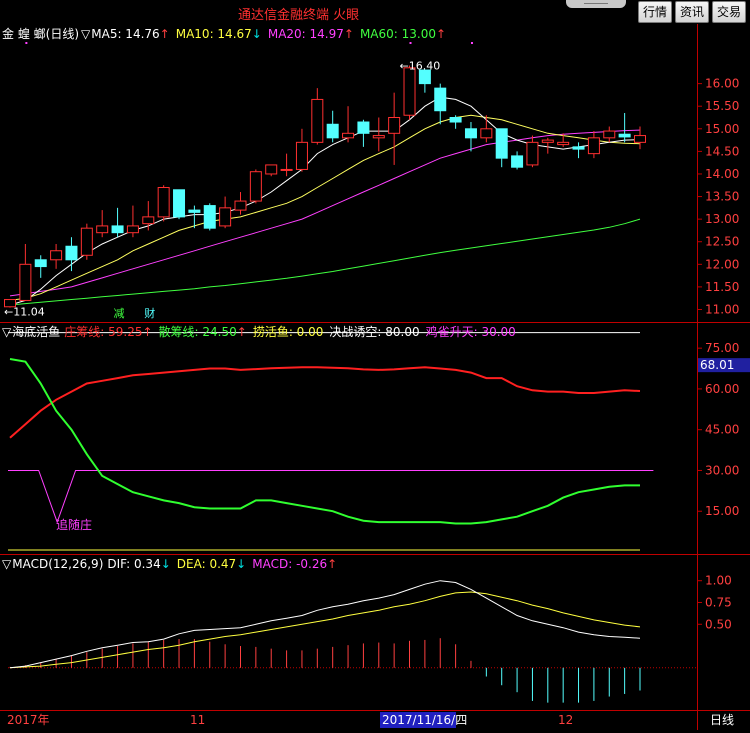 Image resolution: width=750 pixels, height=733 pixels. What do you see at coordinates (722, 84) in the screenshot?
I see `price-tick-label: 16.00` at bounding box center [722, 84].